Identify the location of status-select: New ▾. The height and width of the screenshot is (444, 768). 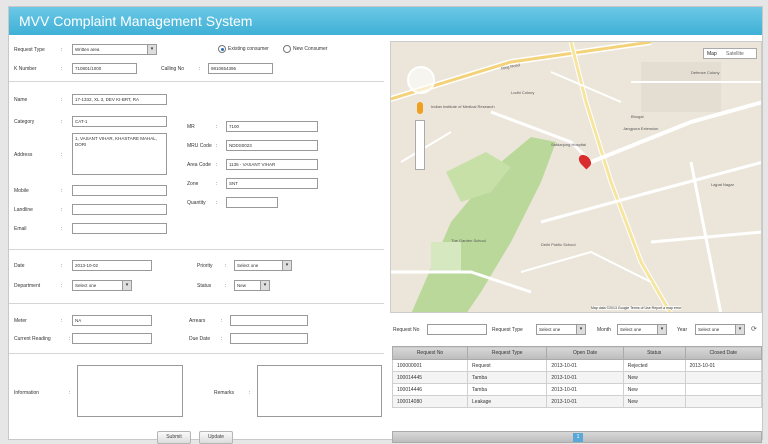
(252, 285).